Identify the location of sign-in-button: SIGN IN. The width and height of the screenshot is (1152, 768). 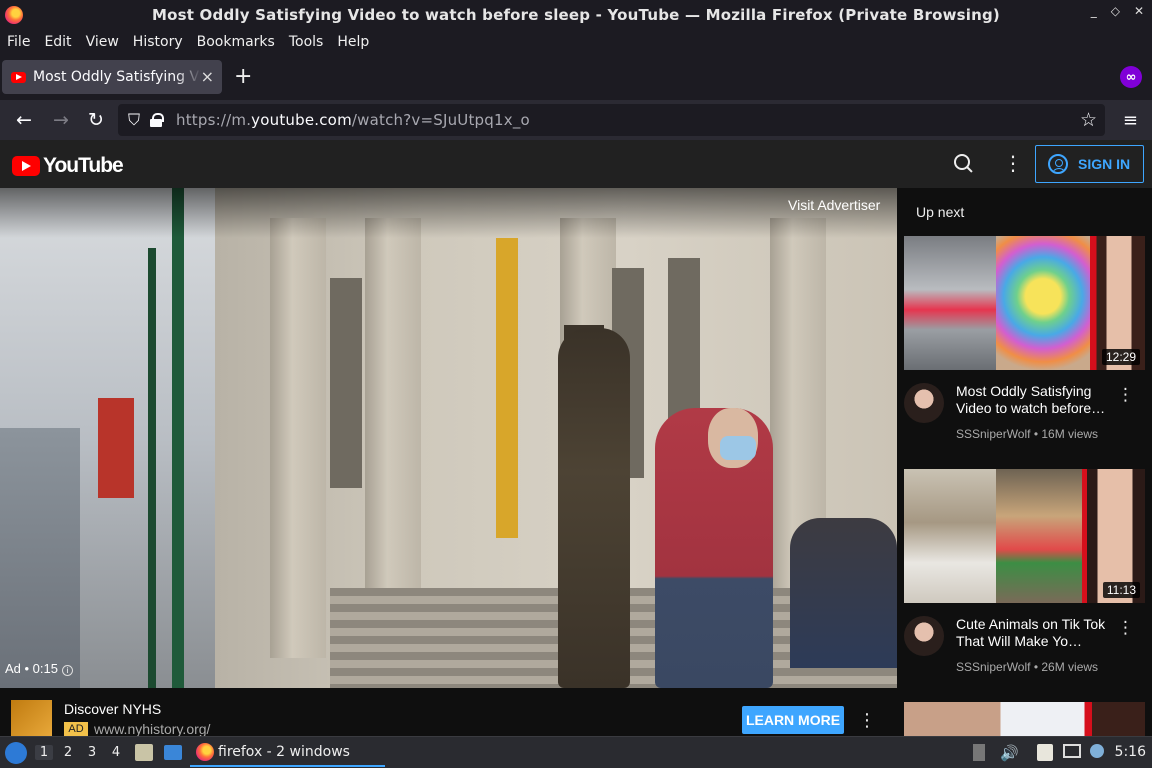
(1089, 164).